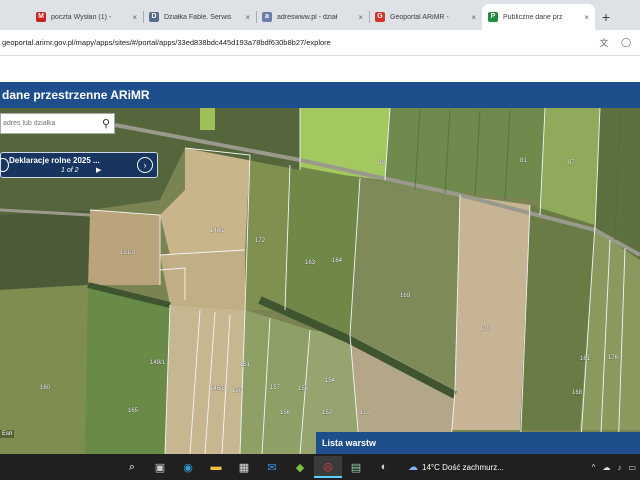 The height and width of the screenshot is (480, 640). Describe the element at coordinates (349, 443) in the screenshot. I see `layers-panel-title: Lista warstw` at that location.